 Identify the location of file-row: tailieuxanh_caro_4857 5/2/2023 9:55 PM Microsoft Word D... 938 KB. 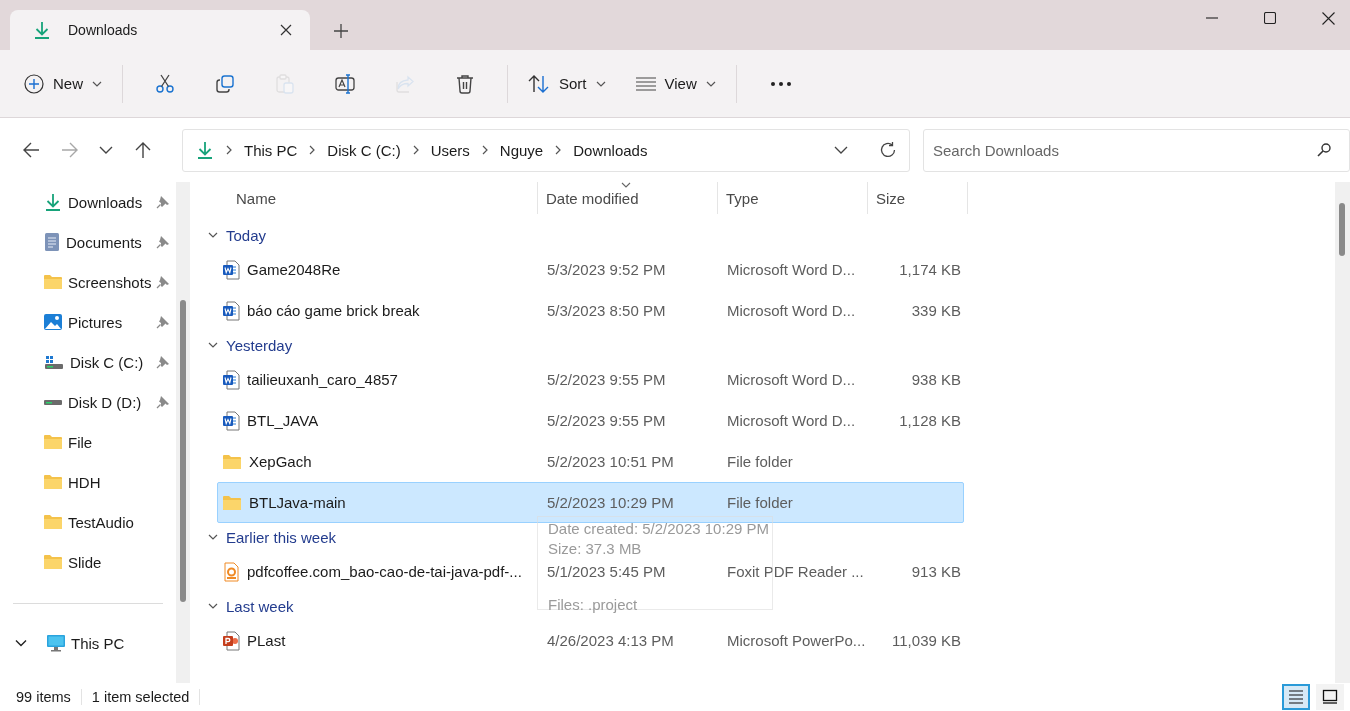
(590, 379).